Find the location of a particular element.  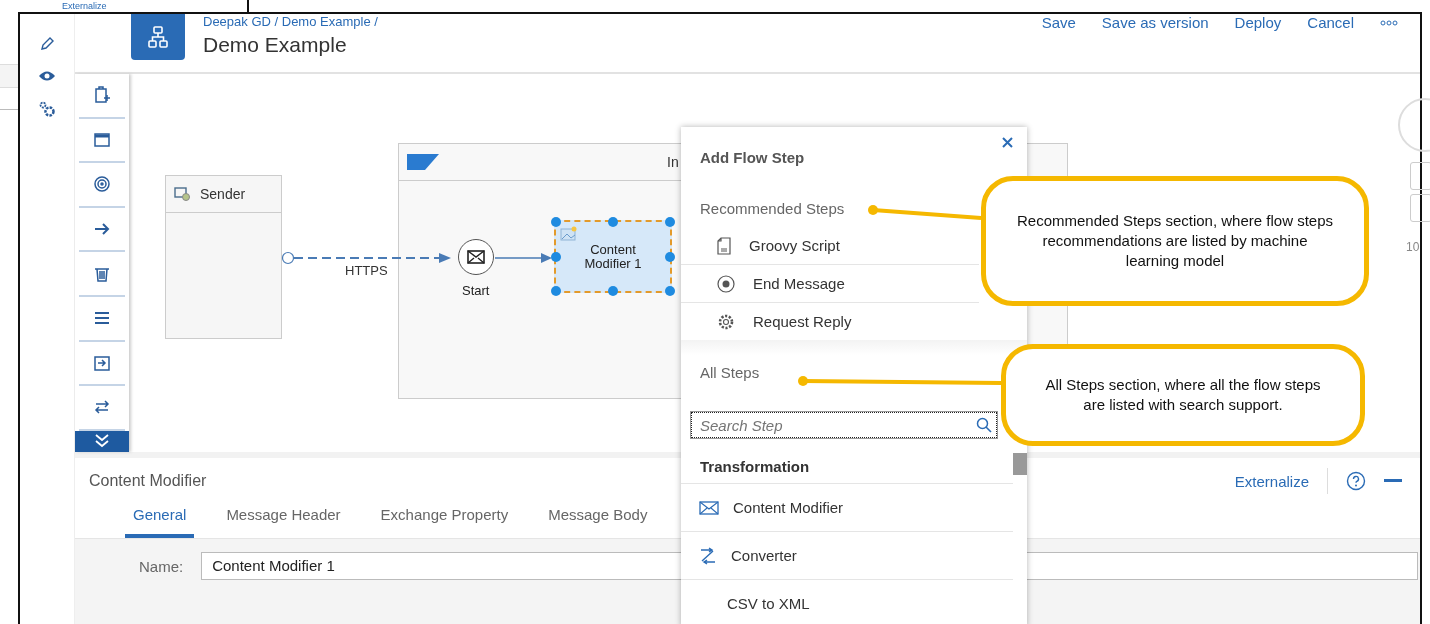

zoom-level-label: 10 is located at coordinates (1413, 247).